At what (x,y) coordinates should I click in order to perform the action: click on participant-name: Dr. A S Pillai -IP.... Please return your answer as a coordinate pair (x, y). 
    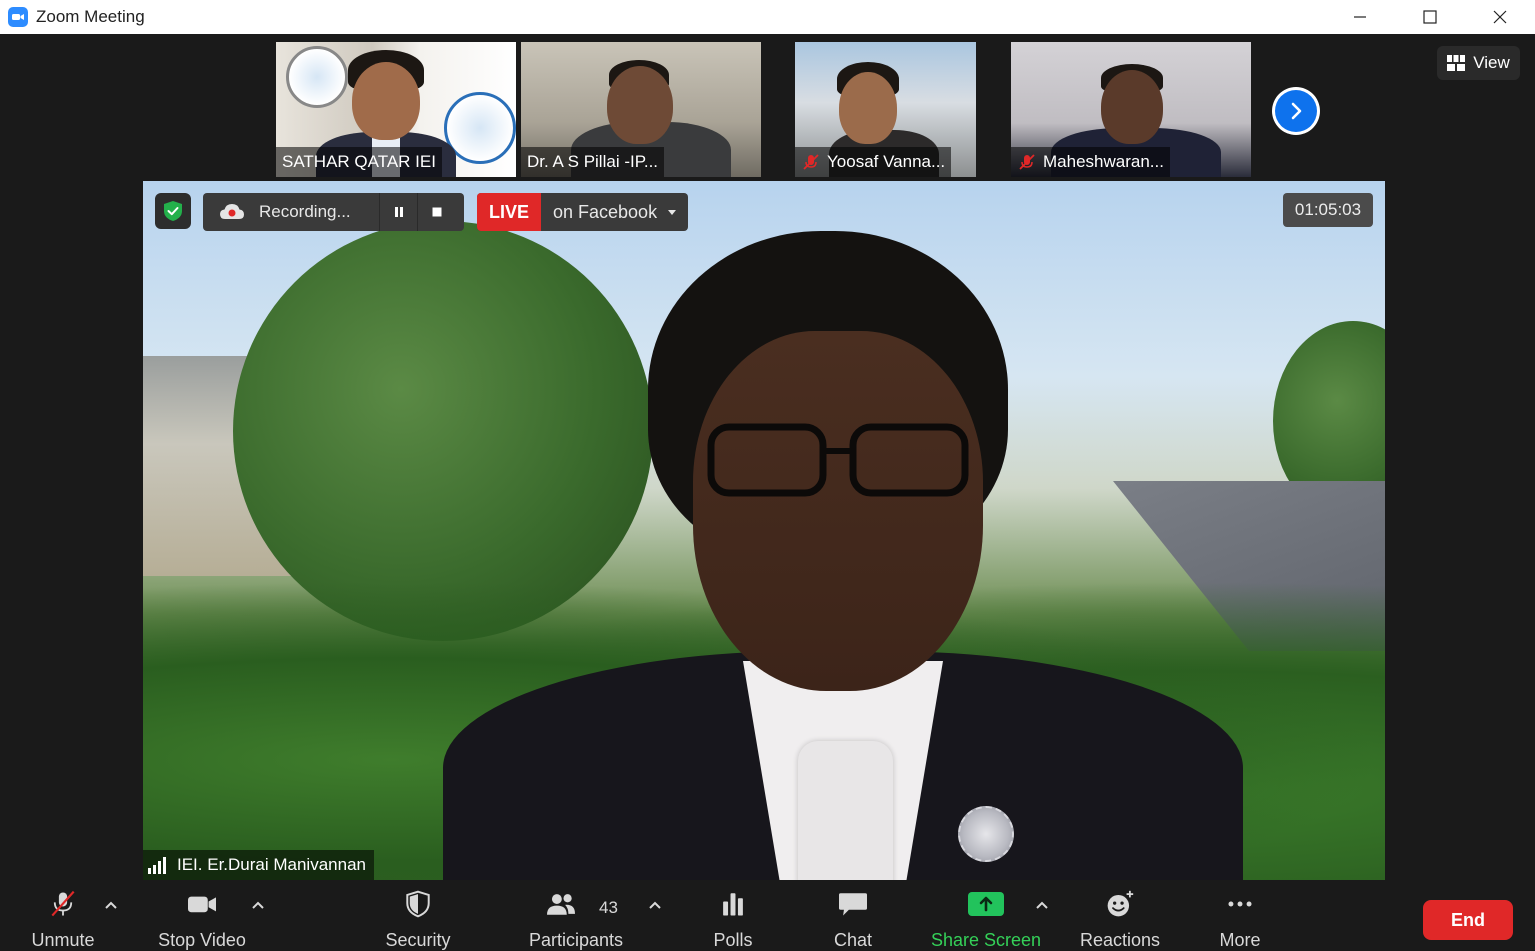
    Looking at the image, I should click on (593, 161).